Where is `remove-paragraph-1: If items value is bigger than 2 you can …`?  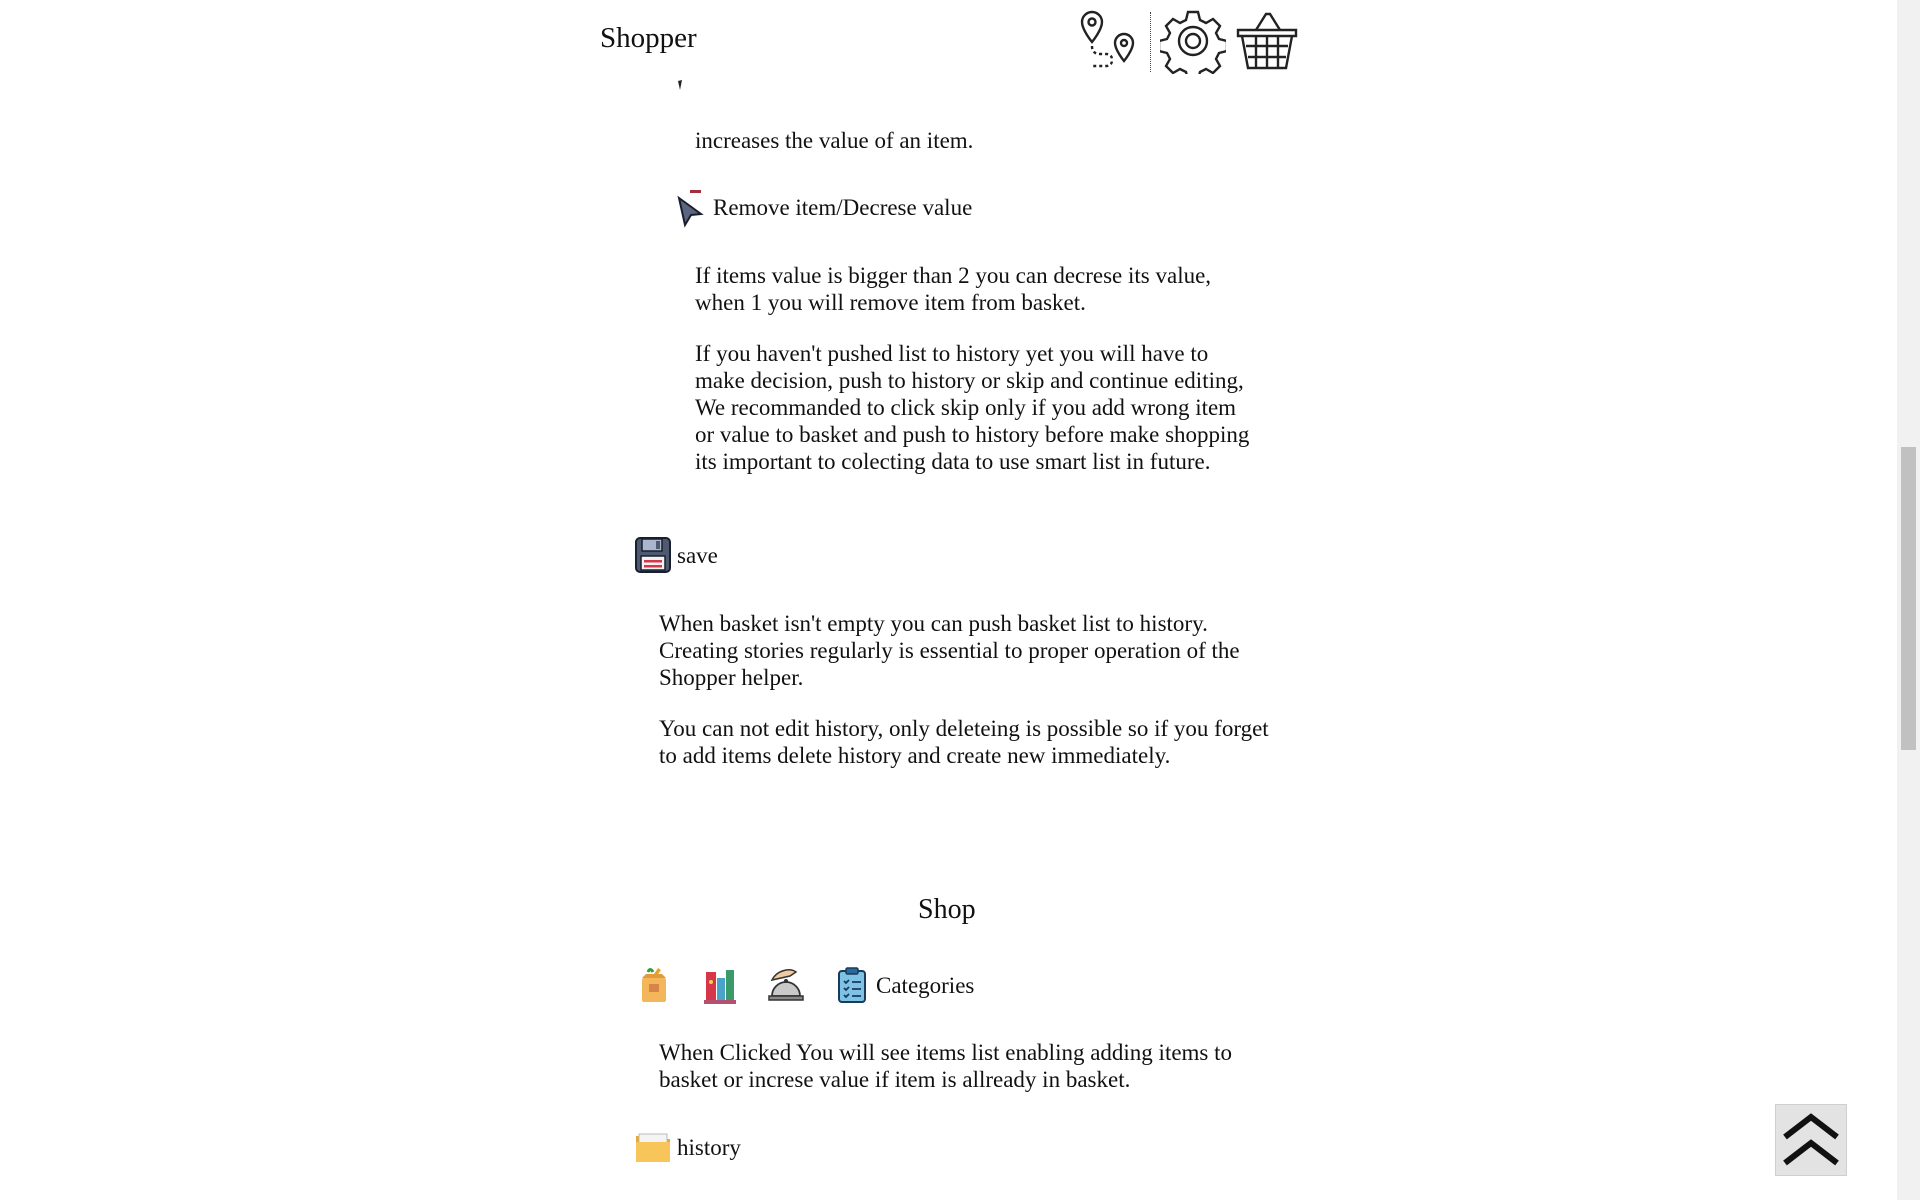
remove-paragraph-1: If items value is bigger than 2 you can … is located at coordinates (953, 289).